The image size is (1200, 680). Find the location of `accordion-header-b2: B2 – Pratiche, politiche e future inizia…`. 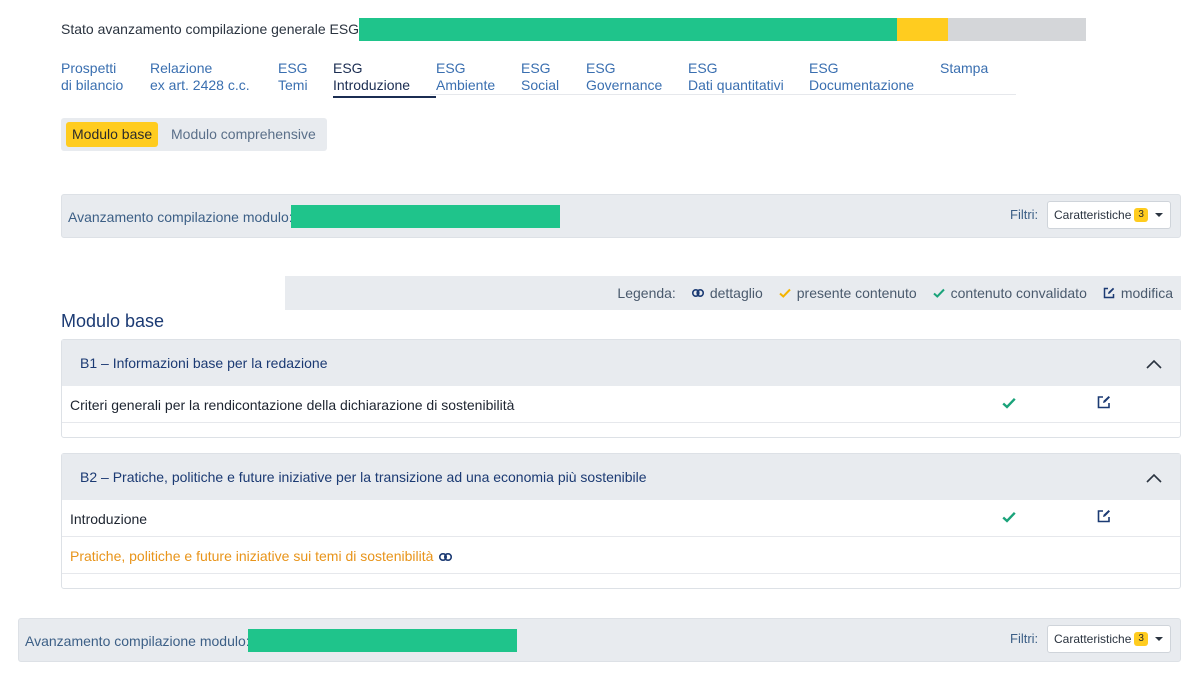

accordion-header-b2: B2 – Pratiche, politiche e future inizia… is located at coordinates (621, 477).